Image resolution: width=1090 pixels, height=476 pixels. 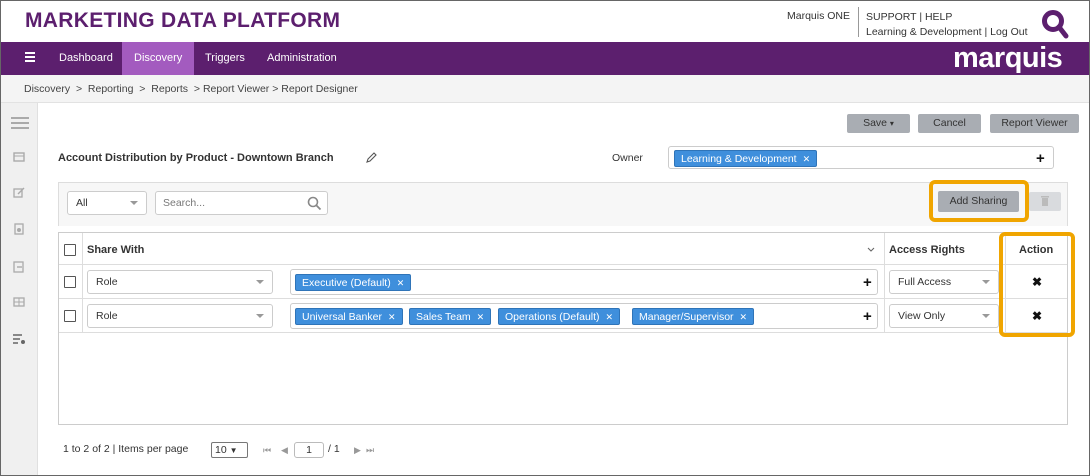 What do you see at coordinates (70, 250) in the screenshot?
I see `select-all-checkbox` at bounding box center [70, 250].